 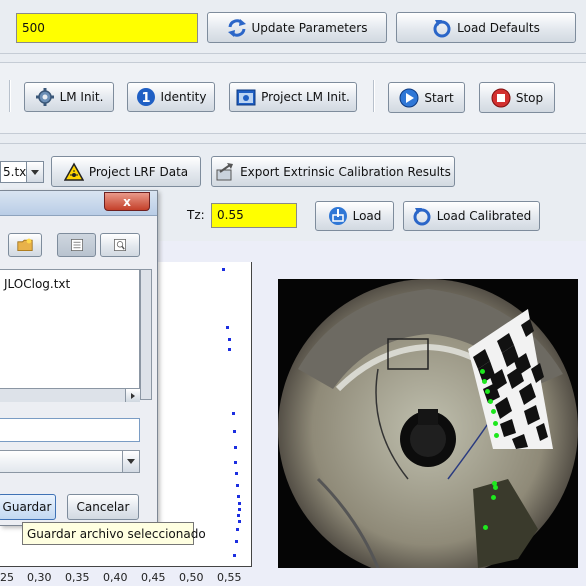 What do you see at coordinates (70, 461) in the screenshot?
I see `file-type-combo` at bounding box center [70, 461].